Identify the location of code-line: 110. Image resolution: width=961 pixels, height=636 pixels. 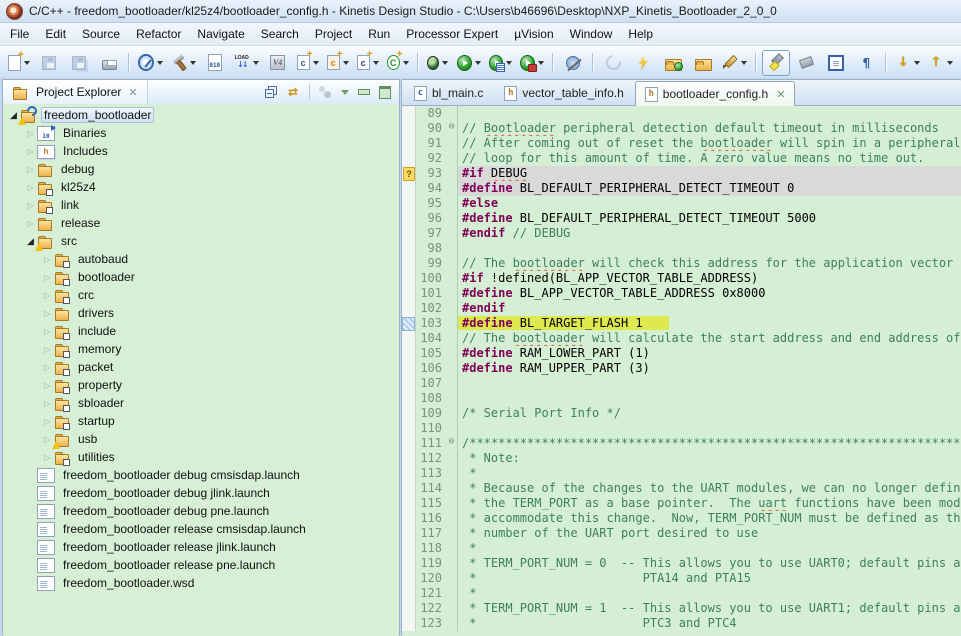
(681, 428).